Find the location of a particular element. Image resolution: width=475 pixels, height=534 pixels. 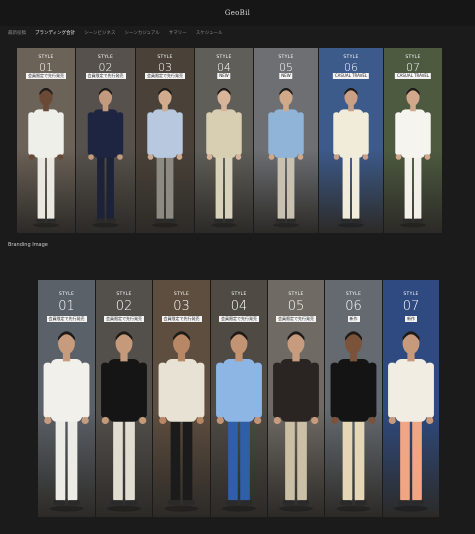

site-logo: GeoBil is located at coordinates (237, 13).